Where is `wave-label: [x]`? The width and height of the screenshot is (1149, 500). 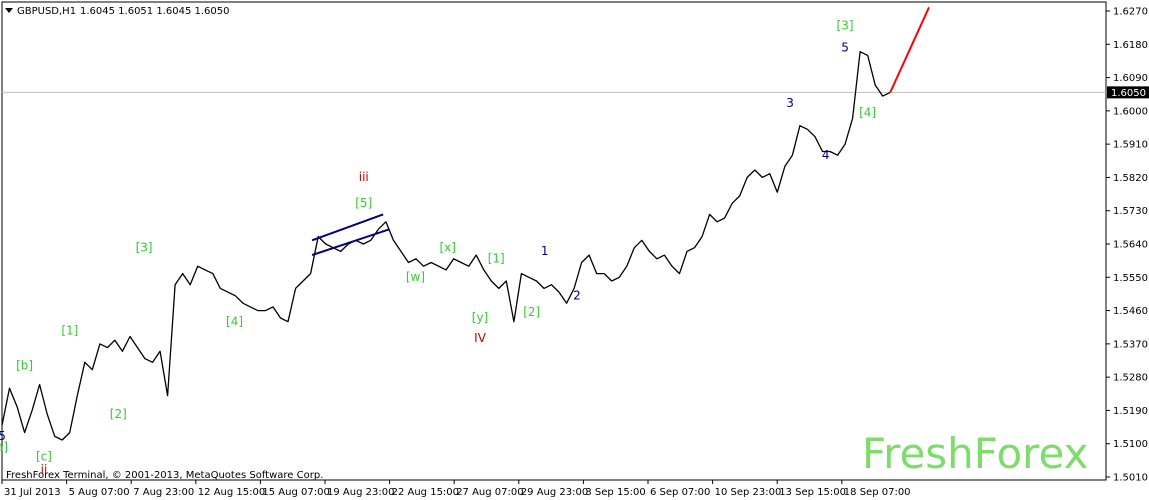
wave-label: [x] is located at coordinates (448, 247).